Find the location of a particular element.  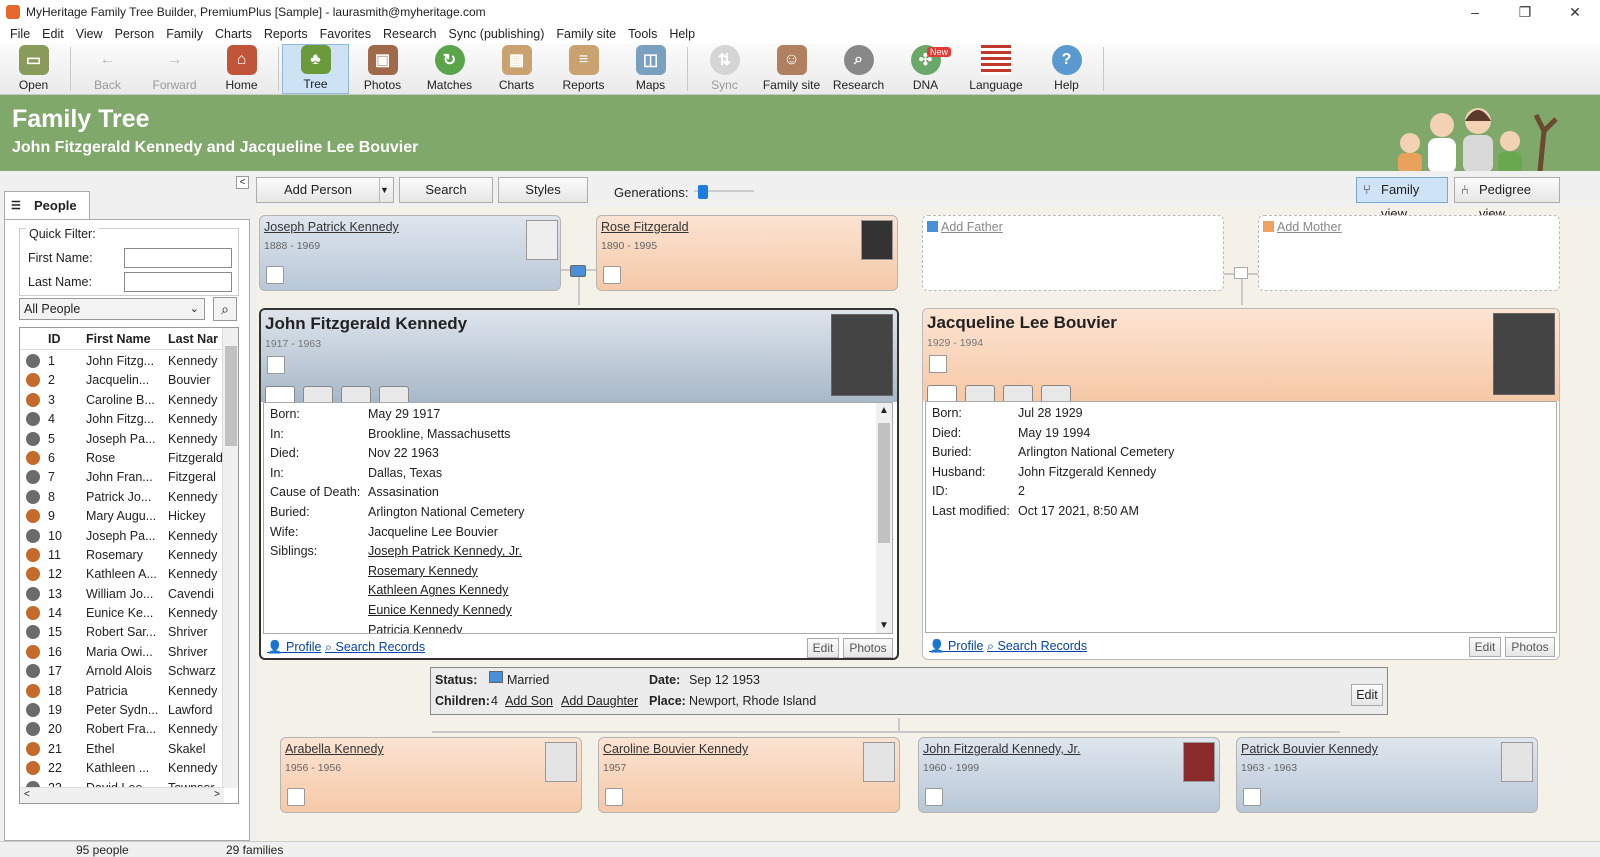

add-mother-card: Add Mother is located at coordinates (1409, 253).